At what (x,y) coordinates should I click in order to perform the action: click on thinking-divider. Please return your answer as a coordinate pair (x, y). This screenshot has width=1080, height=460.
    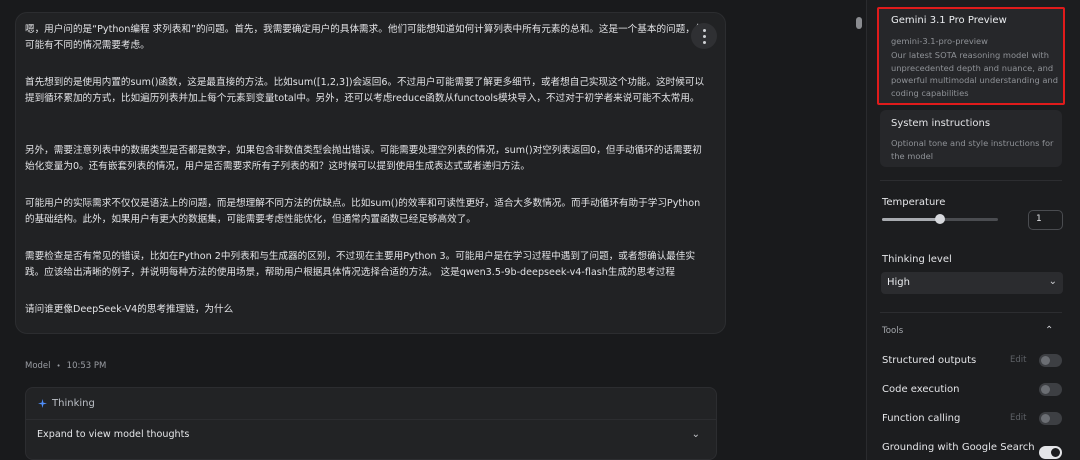
    Looking at the image, I should click on (371, 419).